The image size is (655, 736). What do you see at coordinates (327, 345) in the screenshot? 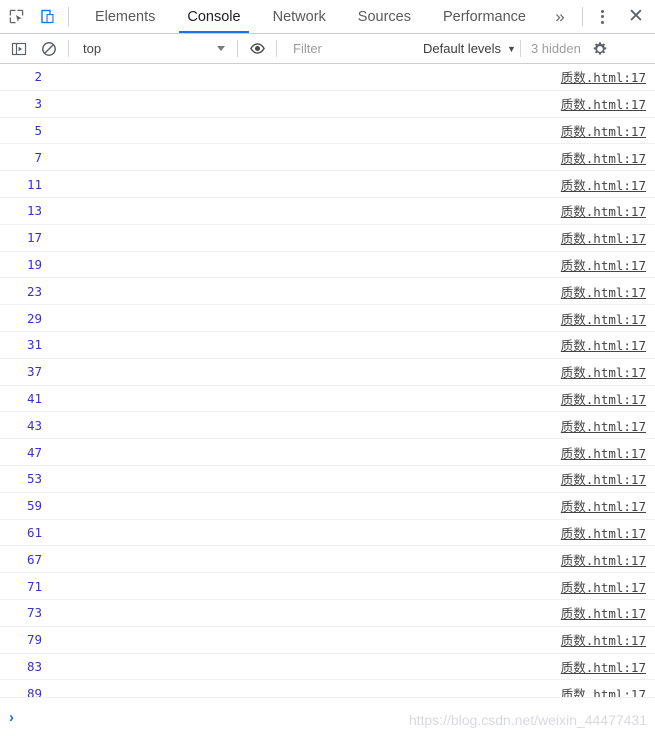
I see `console-message-row: 31 质数.html:17` at bounding box center [327, 345].